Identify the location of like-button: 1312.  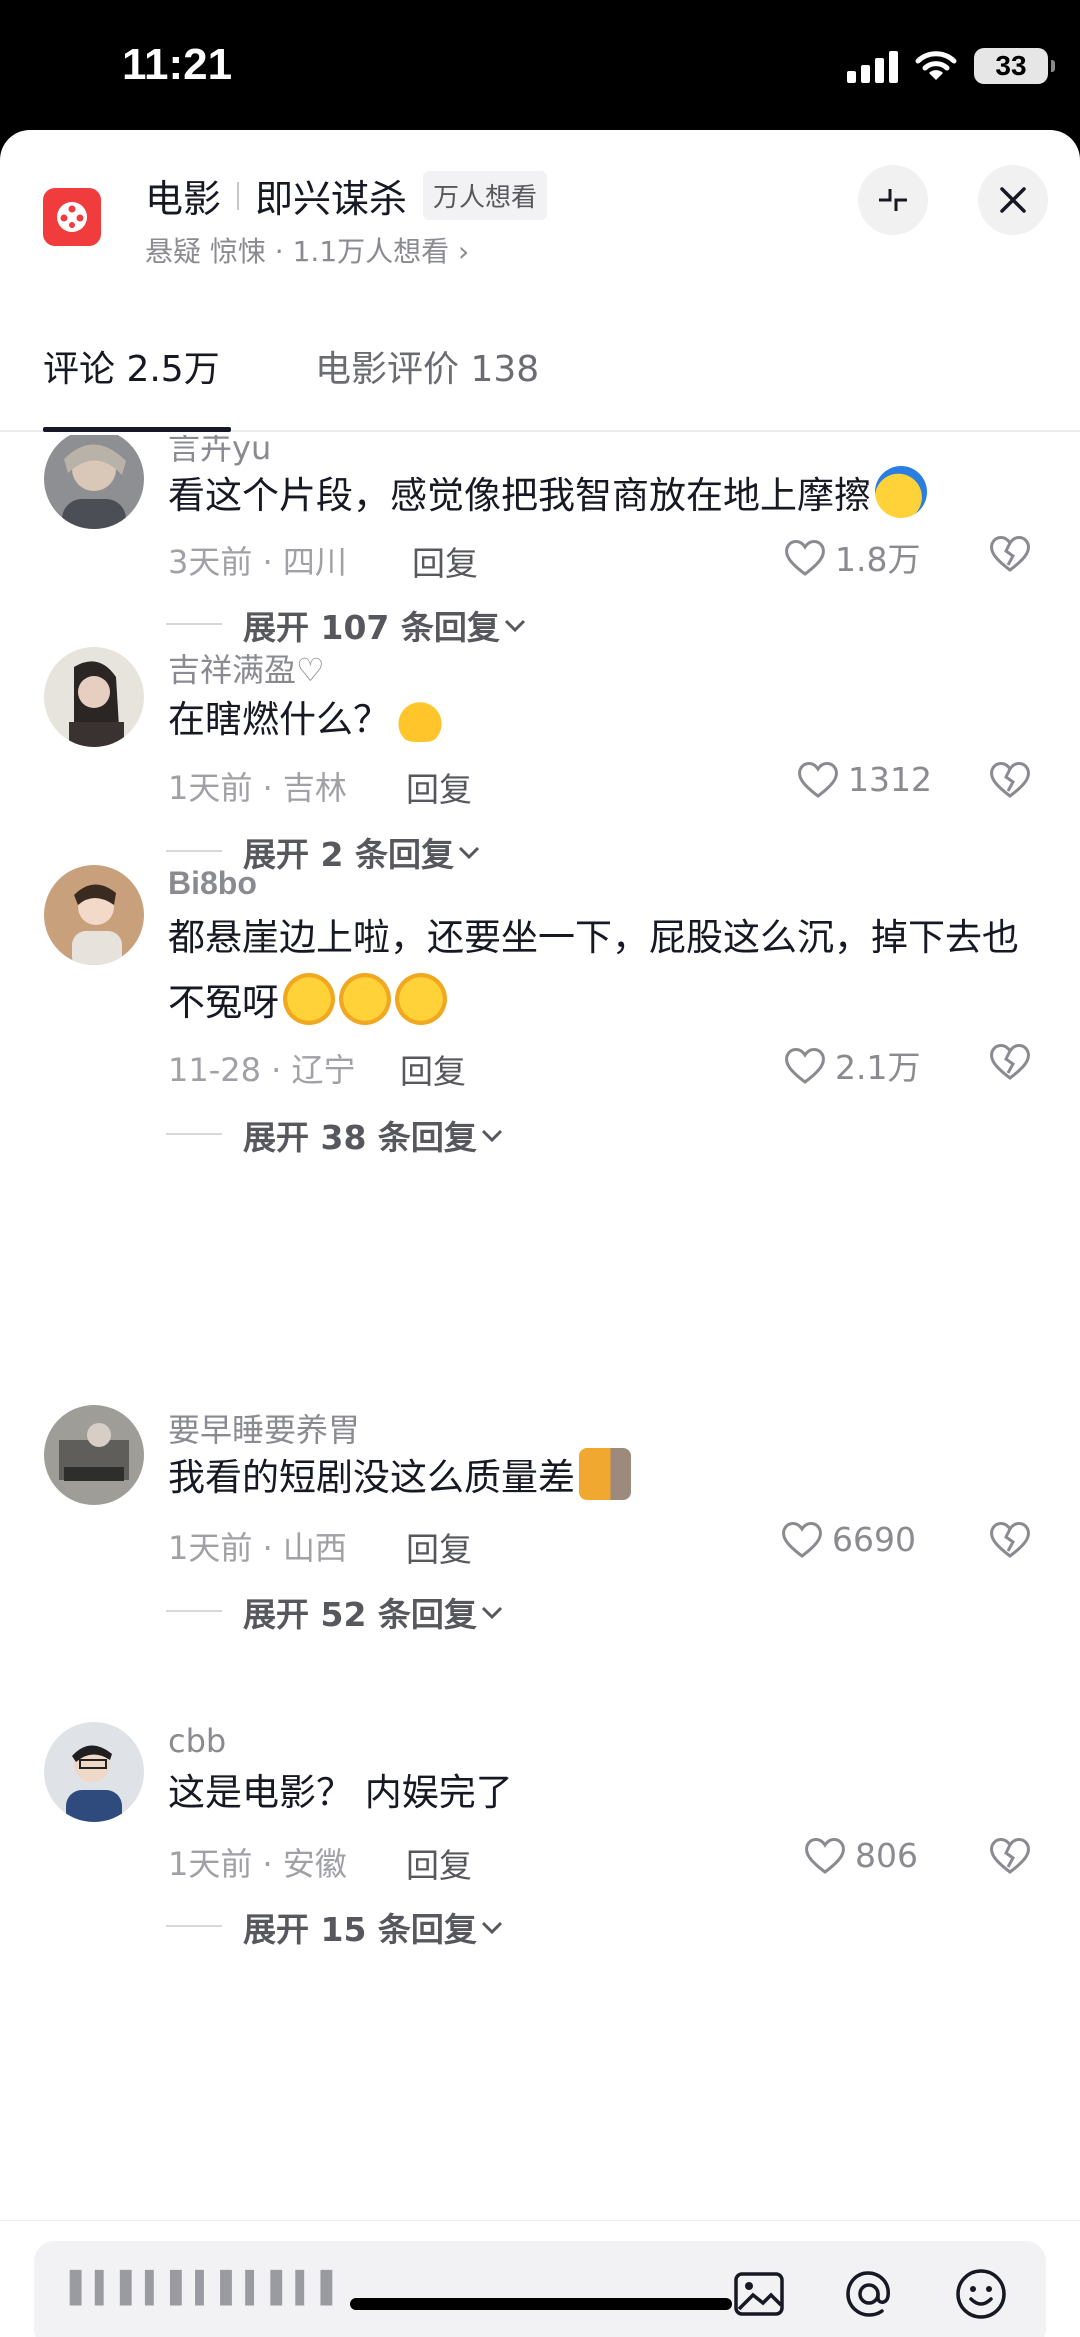
(864, 779).